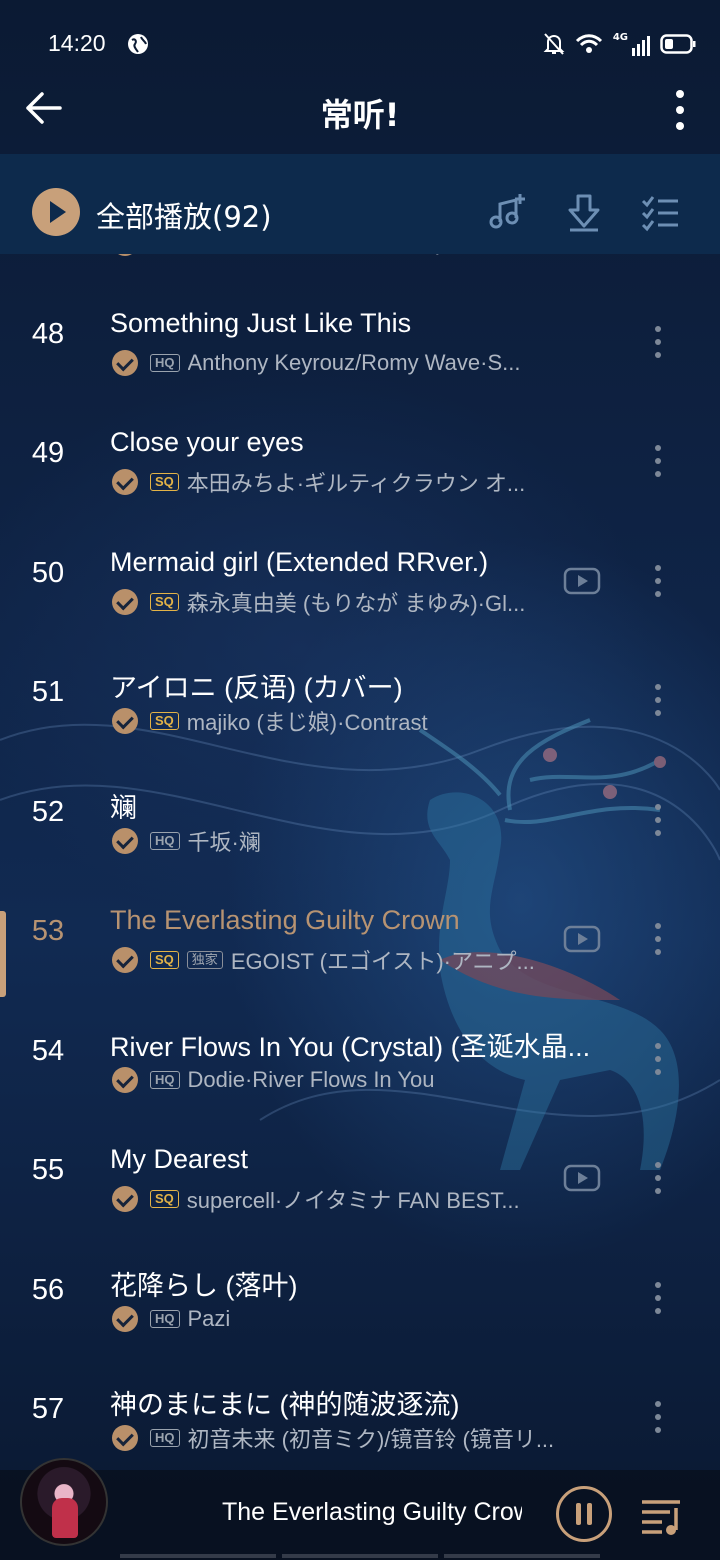  Describe the element at coordinates (360, 1556) in the screenshot. I see `player-page-indicator` at that location.